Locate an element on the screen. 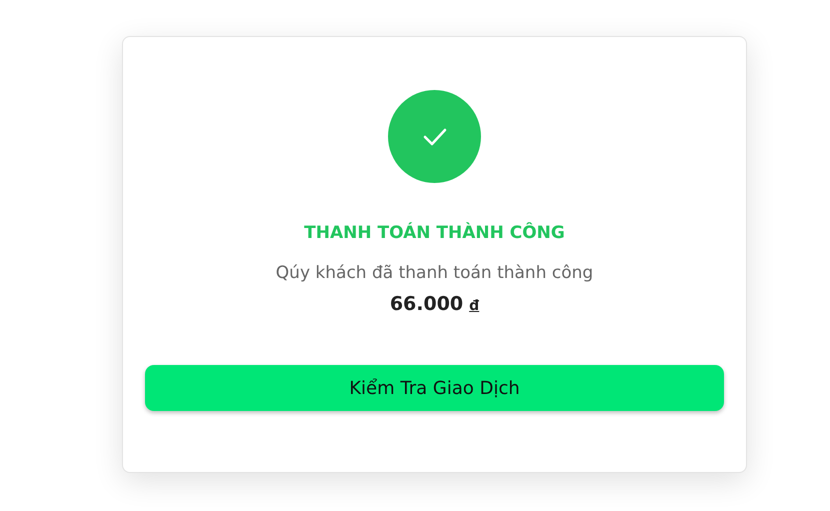 This screenshot has width=830, height=511. success-title: THANH TOÁN THÀNH CÔNG is located at coordinates (434, 233).